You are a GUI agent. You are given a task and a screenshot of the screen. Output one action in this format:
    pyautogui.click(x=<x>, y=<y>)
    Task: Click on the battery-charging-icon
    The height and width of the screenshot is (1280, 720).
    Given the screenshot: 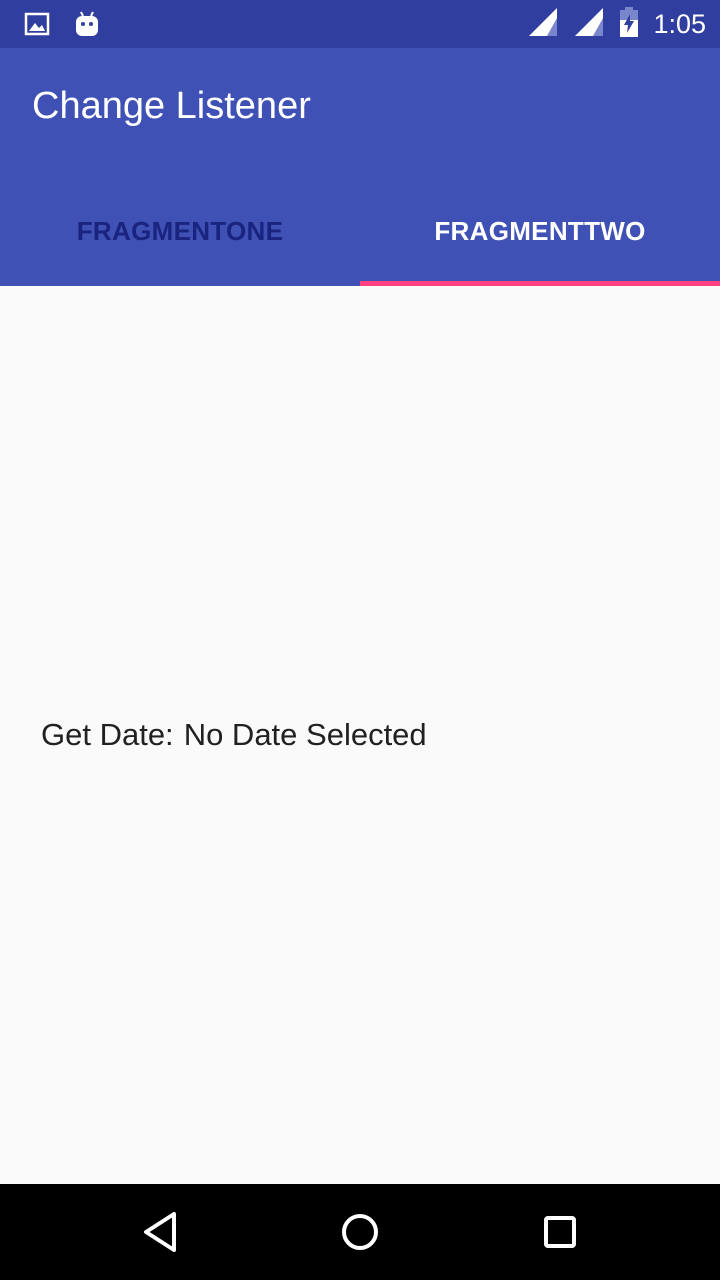 What is the action you would take?
    pyautogui.click(x=629, y=24)
    